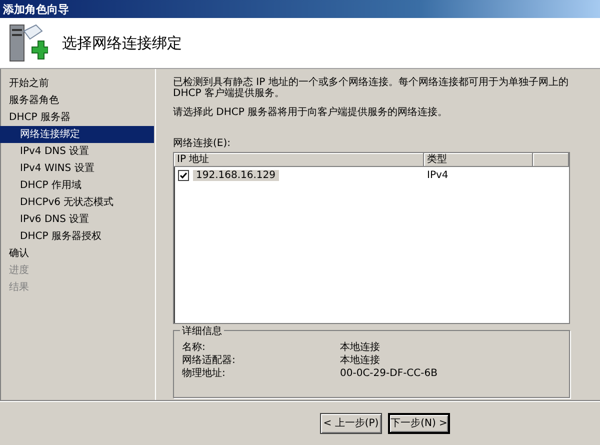 This screenshot has width=600, height=445. I want to click on sidebar-item: 网络连接绑定, so click(77, 134).